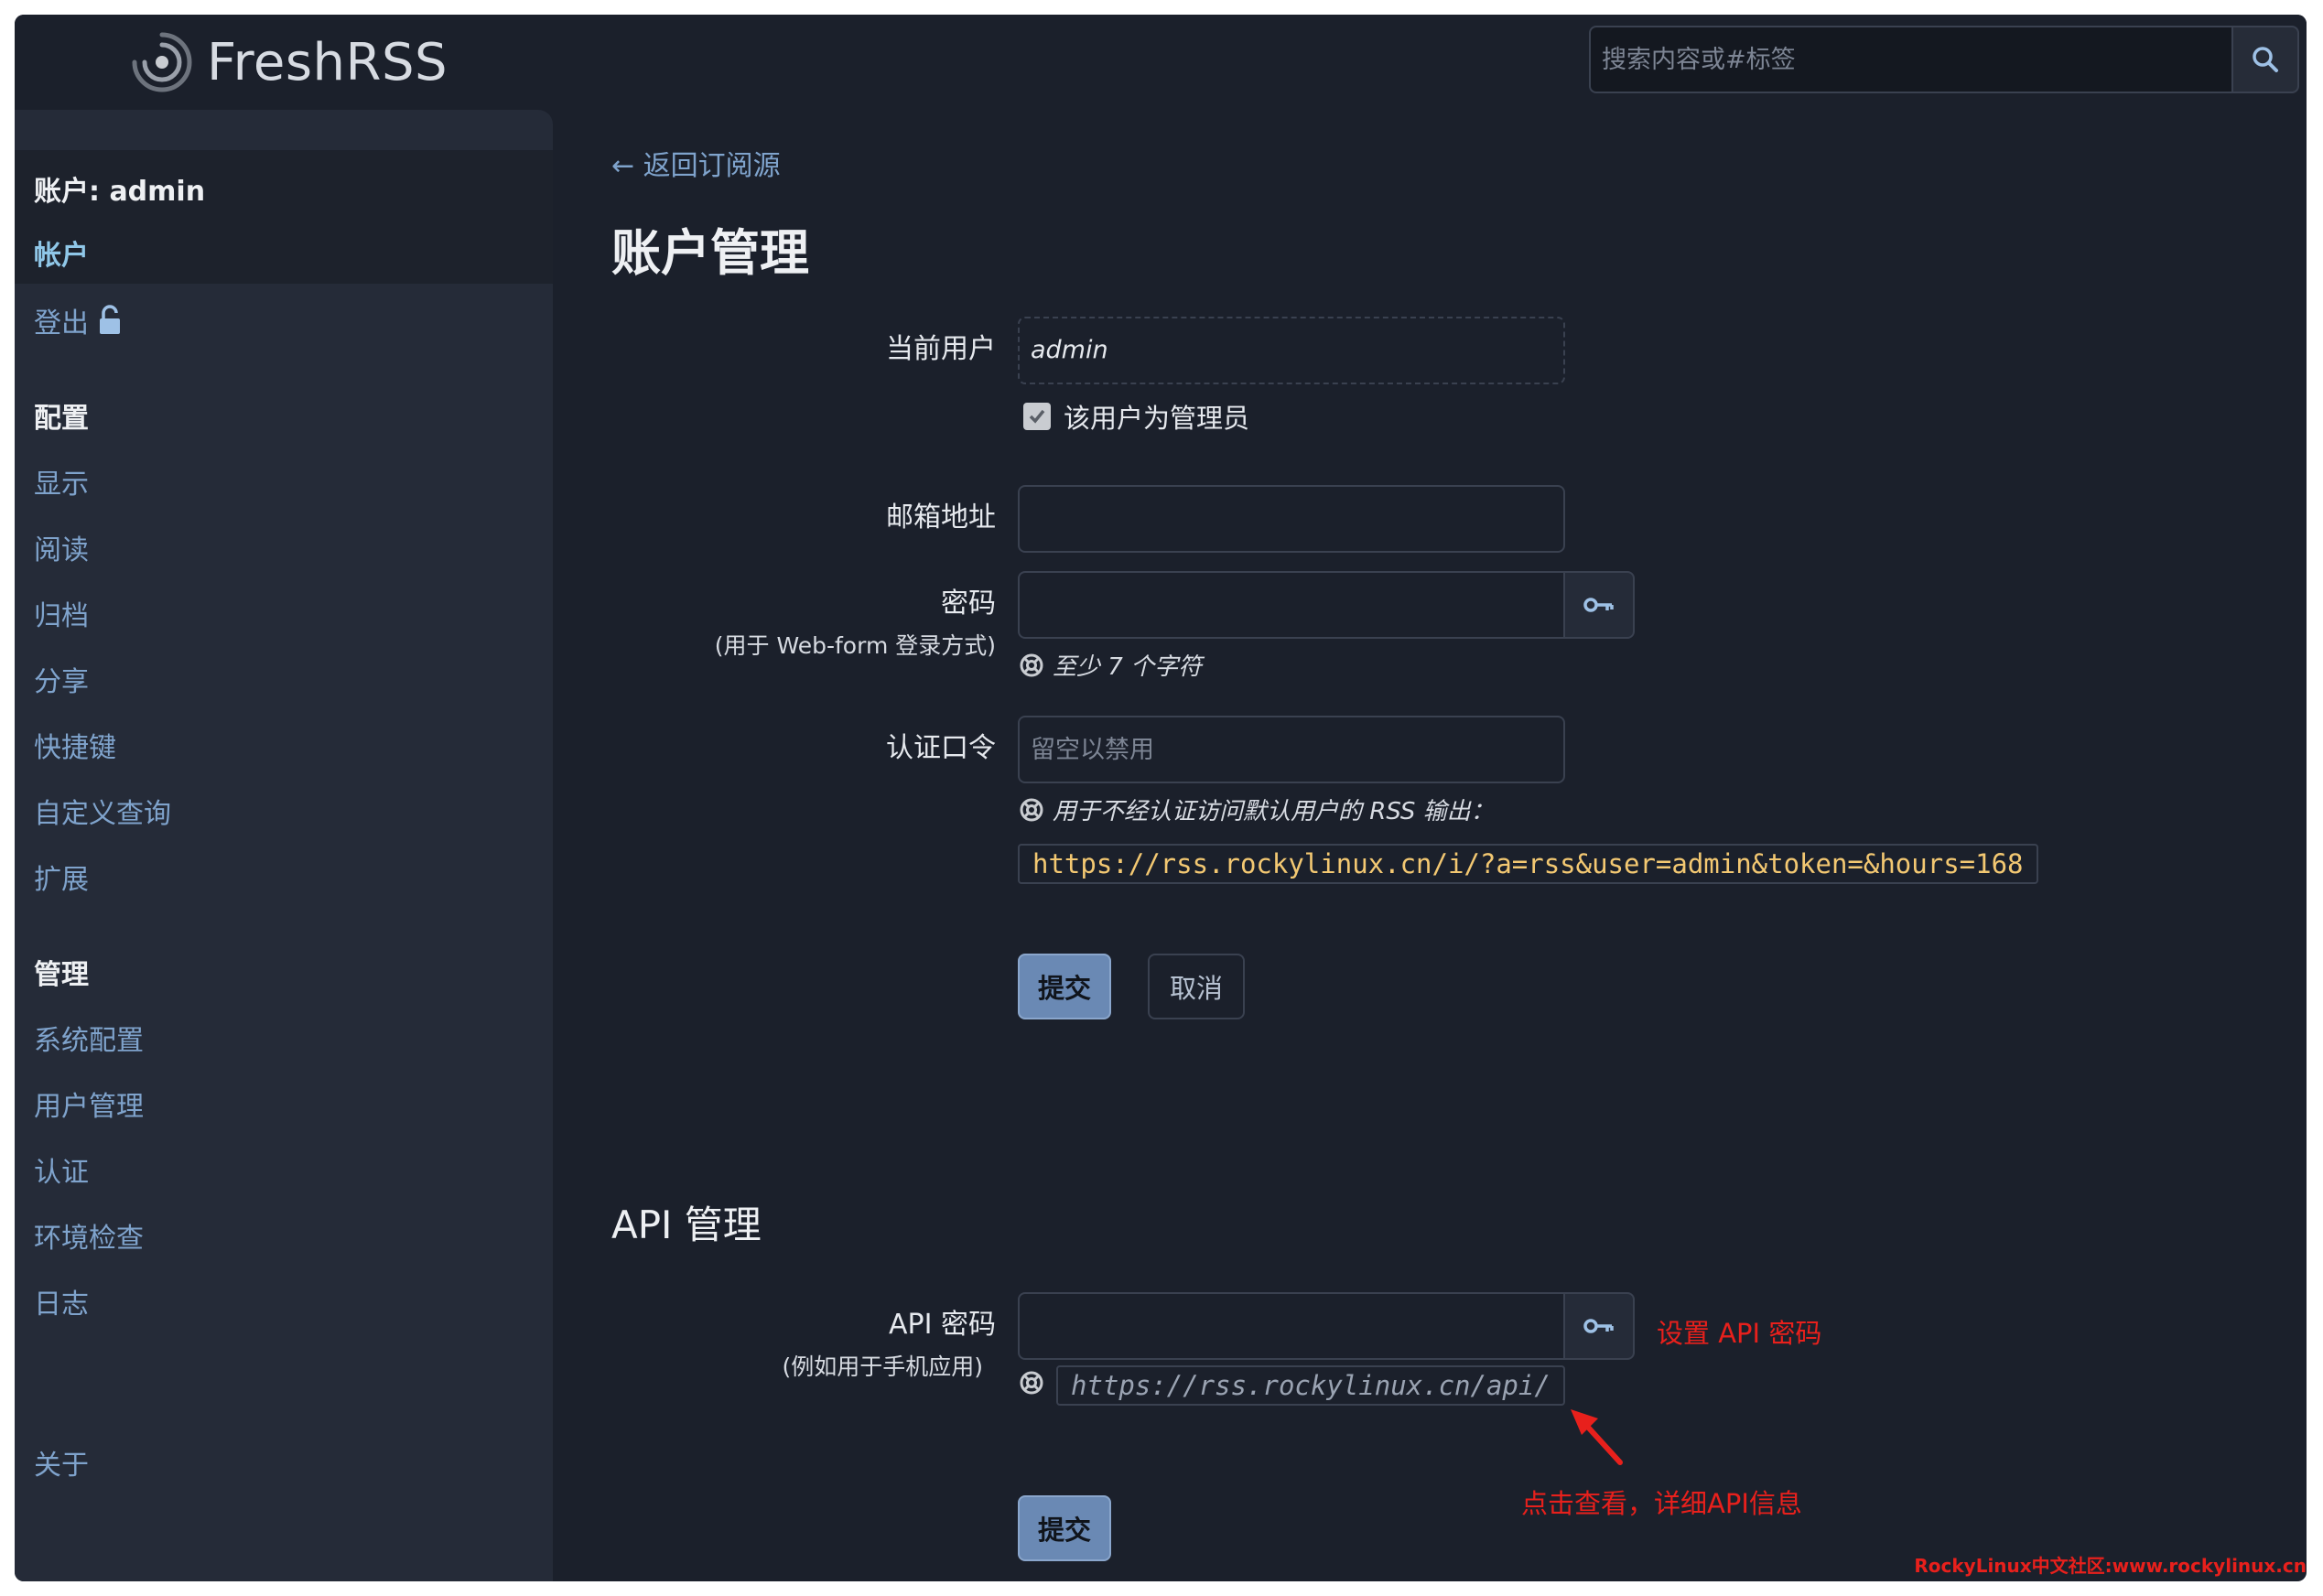  What do you see at coordinates (1065, 986) in the screenshot?
I see `submit-button: 提交` at bounding box center [1065, 986].